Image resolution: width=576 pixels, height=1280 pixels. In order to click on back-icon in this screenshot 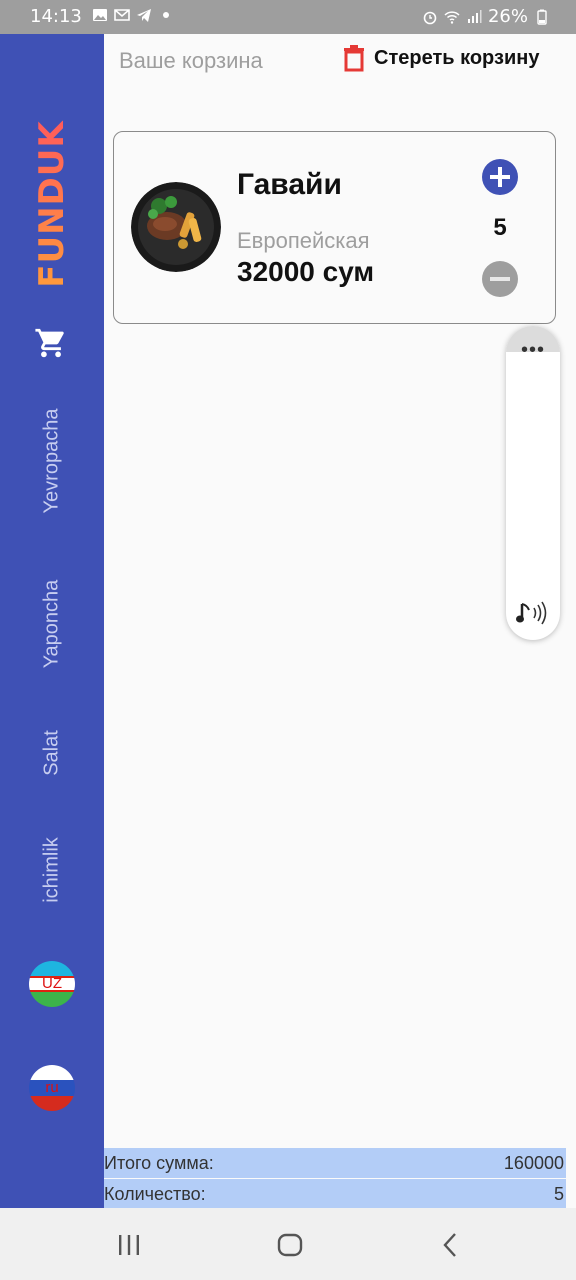, I will do `click(451, 1245)`.